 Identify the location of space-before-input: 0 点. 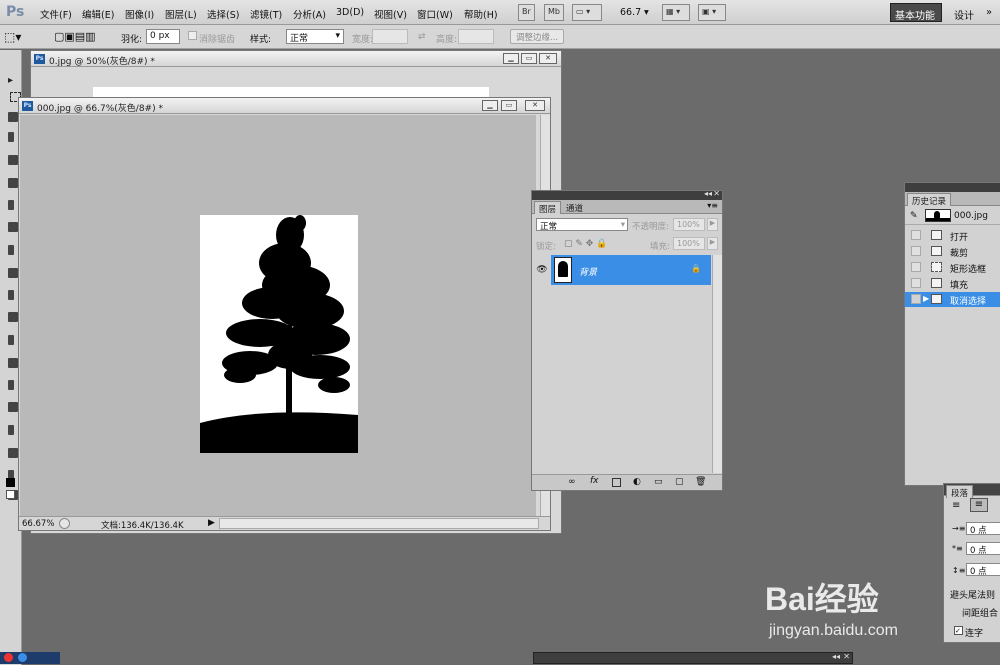
(983, 570).